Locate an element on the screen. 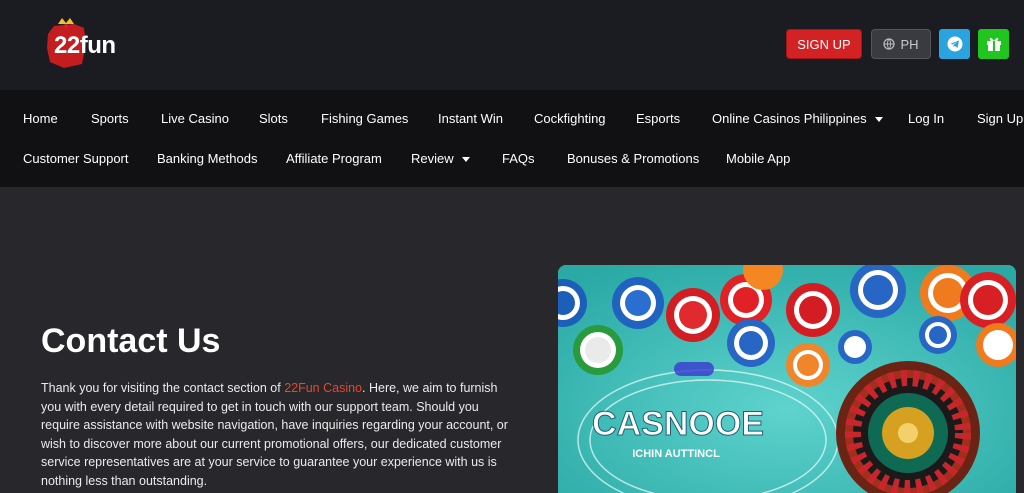 The image size is (1024, 493). nav-affiliate-program: Affiliate Program is located at coordinates (334, 158).